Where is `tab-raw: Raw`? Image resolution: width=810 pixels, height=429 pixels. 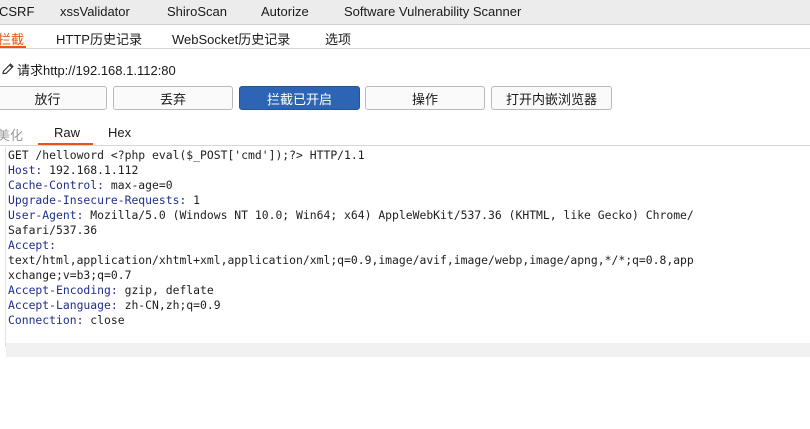 tab-raw: Raw is located at coordinates (67, 132).